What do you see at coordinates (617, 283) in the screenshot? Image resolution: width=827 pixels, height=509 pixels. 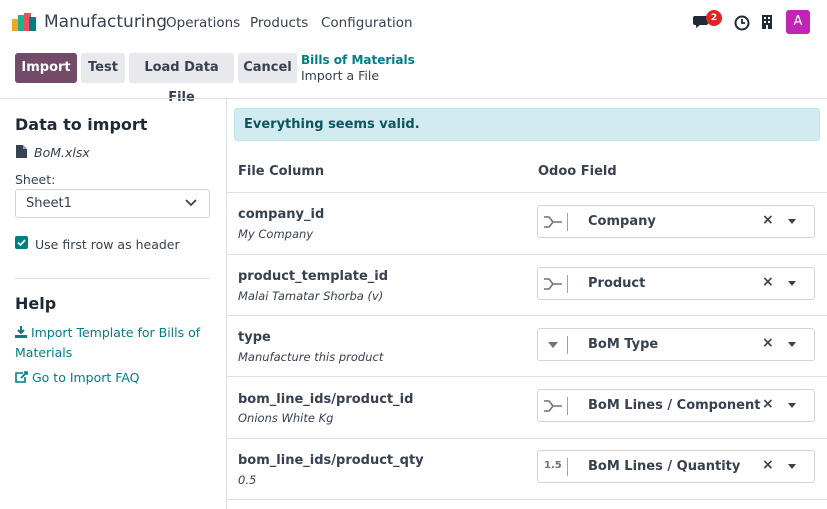 I see `field-select-label: Product` at bounding box center [617, 283].